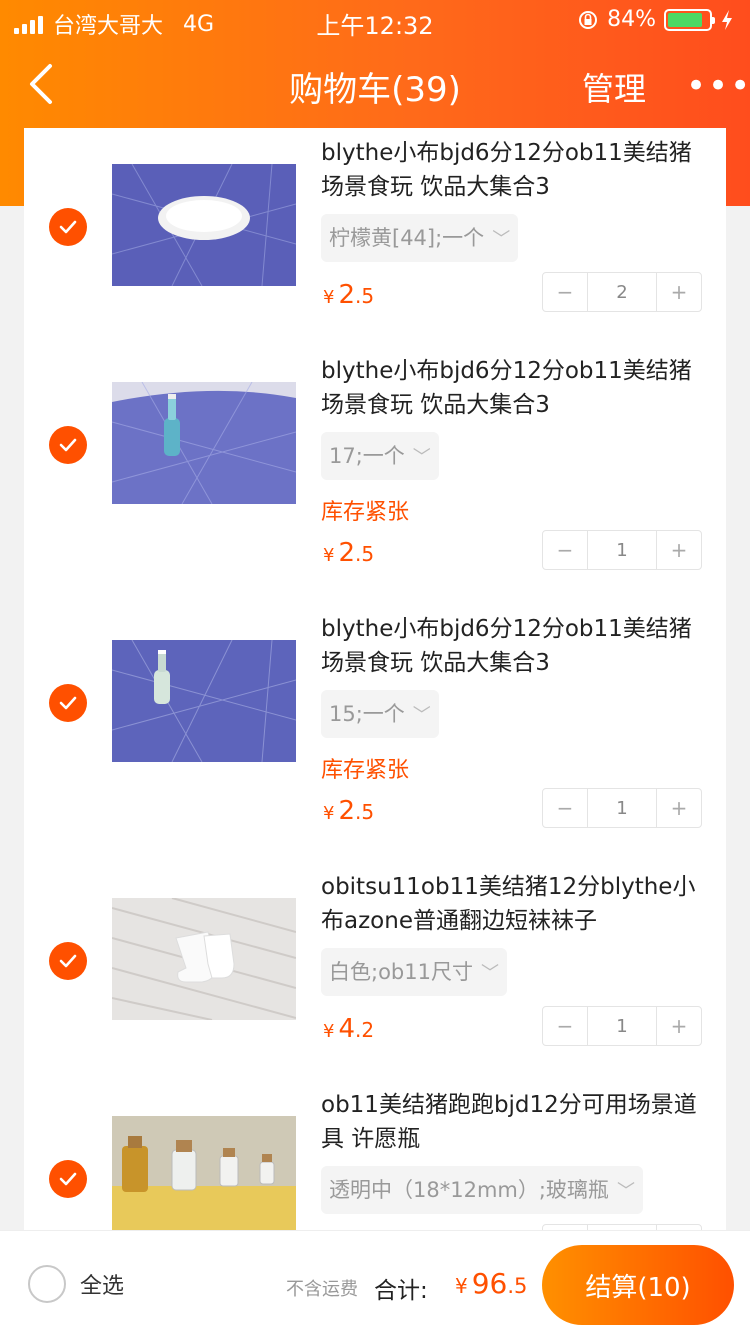  What do you see at coordinates (517, 1286) in the screenshot?
I see `total-decimal: .5` at bounding box center [517, 1286].